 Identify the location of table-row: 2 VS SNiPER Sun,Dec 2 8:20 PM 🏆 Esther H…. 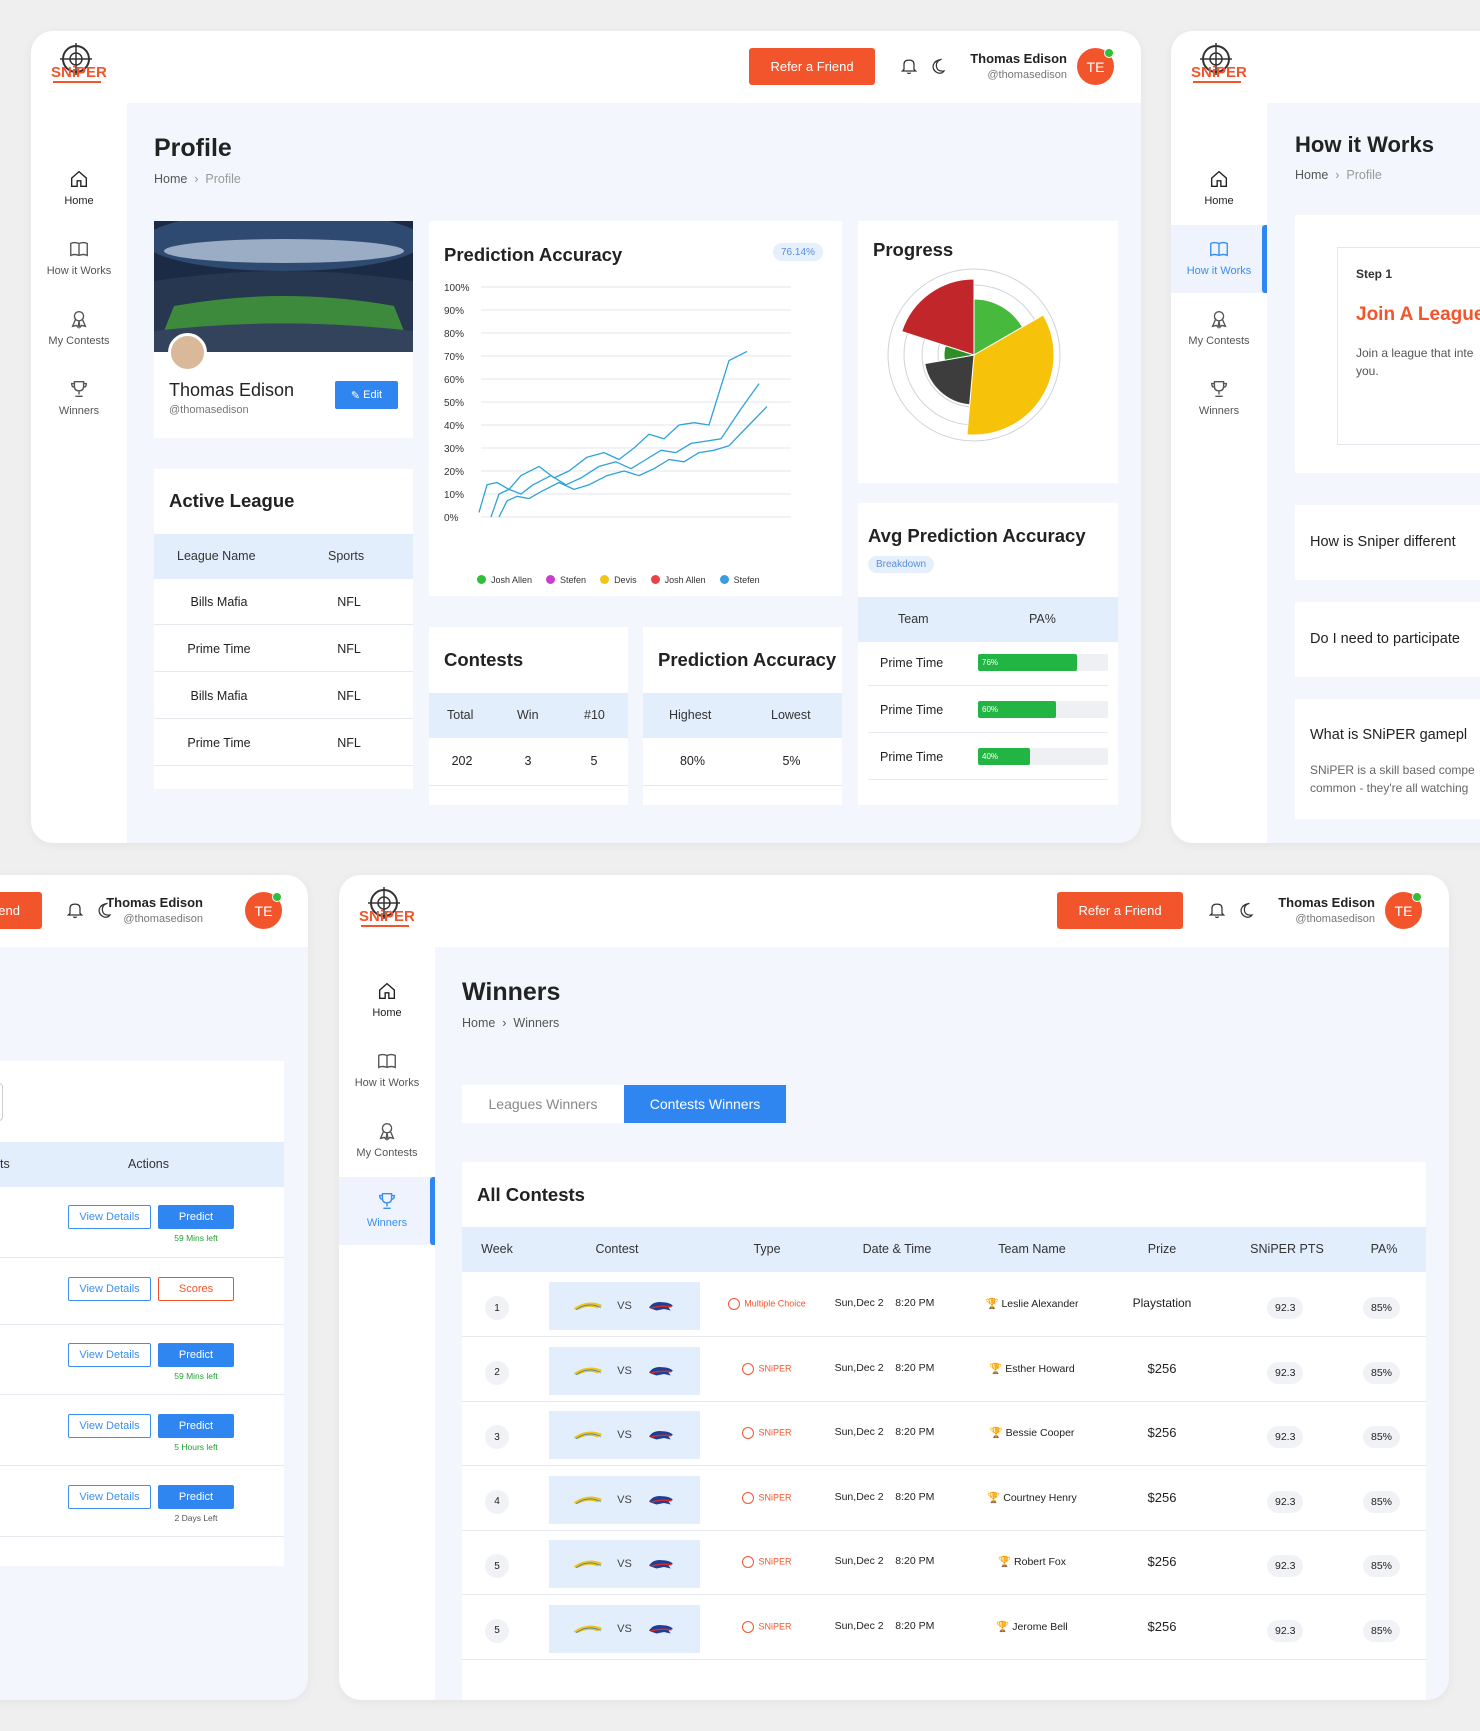
(944, 1369).